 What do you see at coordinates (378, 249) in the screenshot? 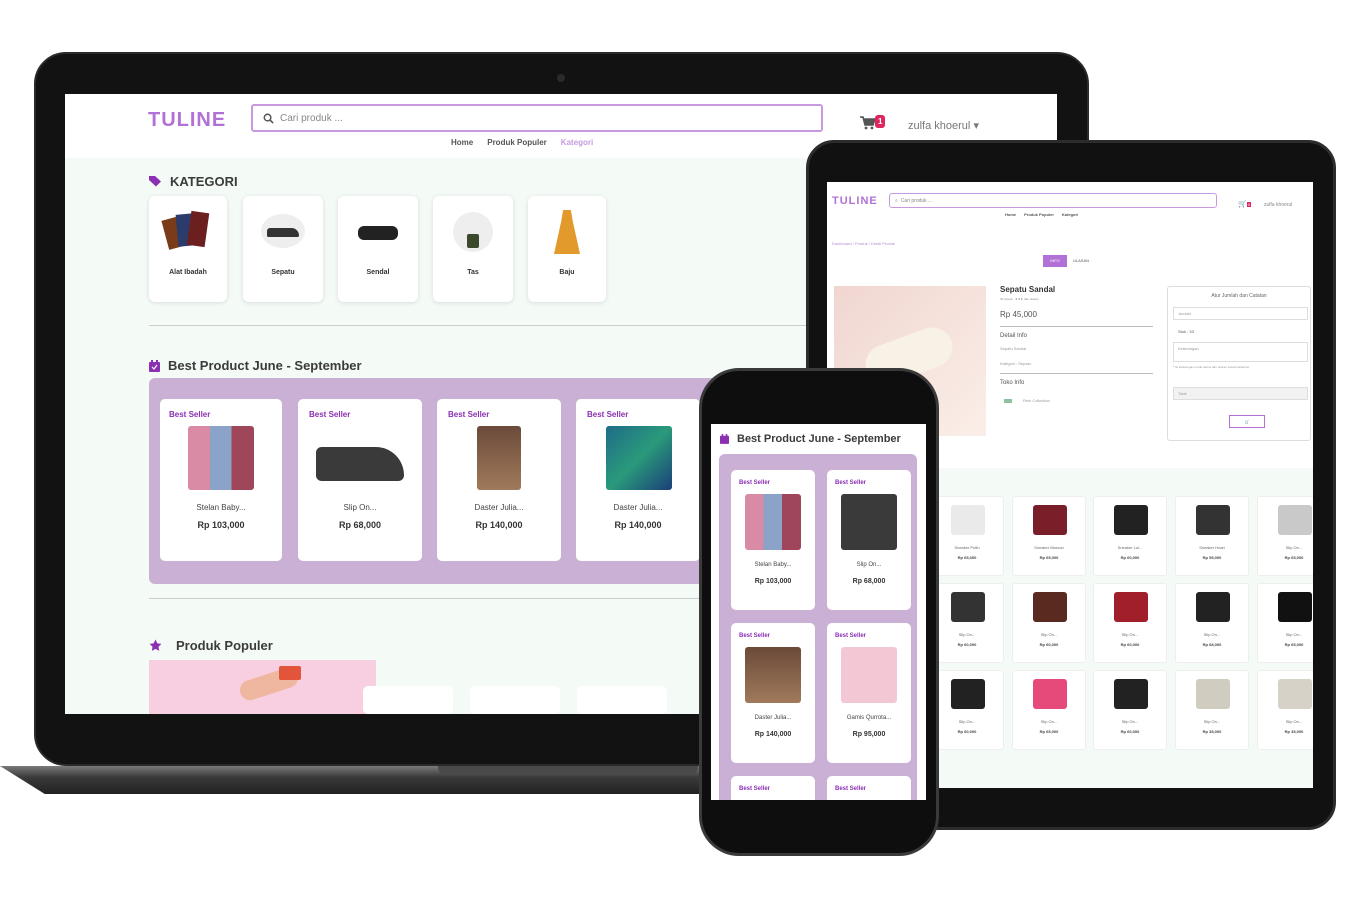
I see `category-card: Sendal` at bounding box center [378, 249].